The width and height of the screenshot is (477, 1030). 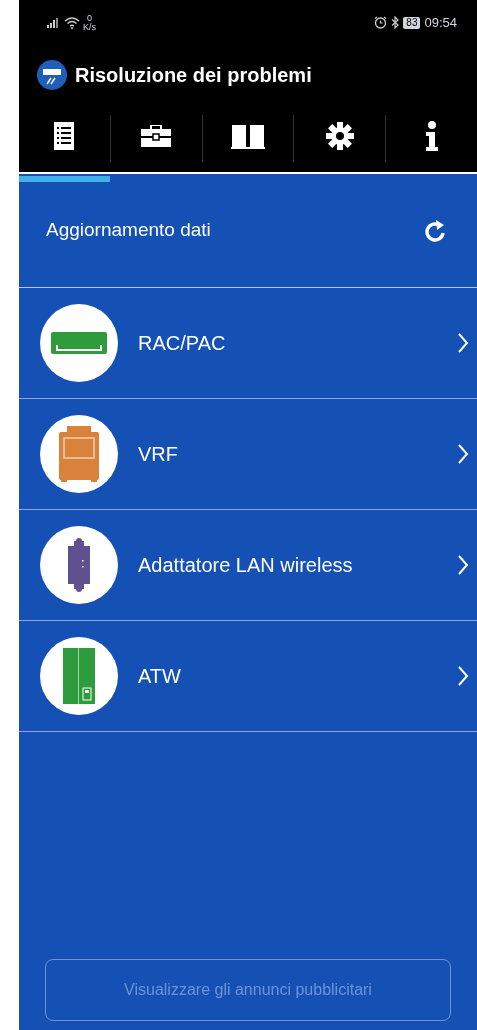 I want to click on category-row: ATW, so click(x=248, y=676).